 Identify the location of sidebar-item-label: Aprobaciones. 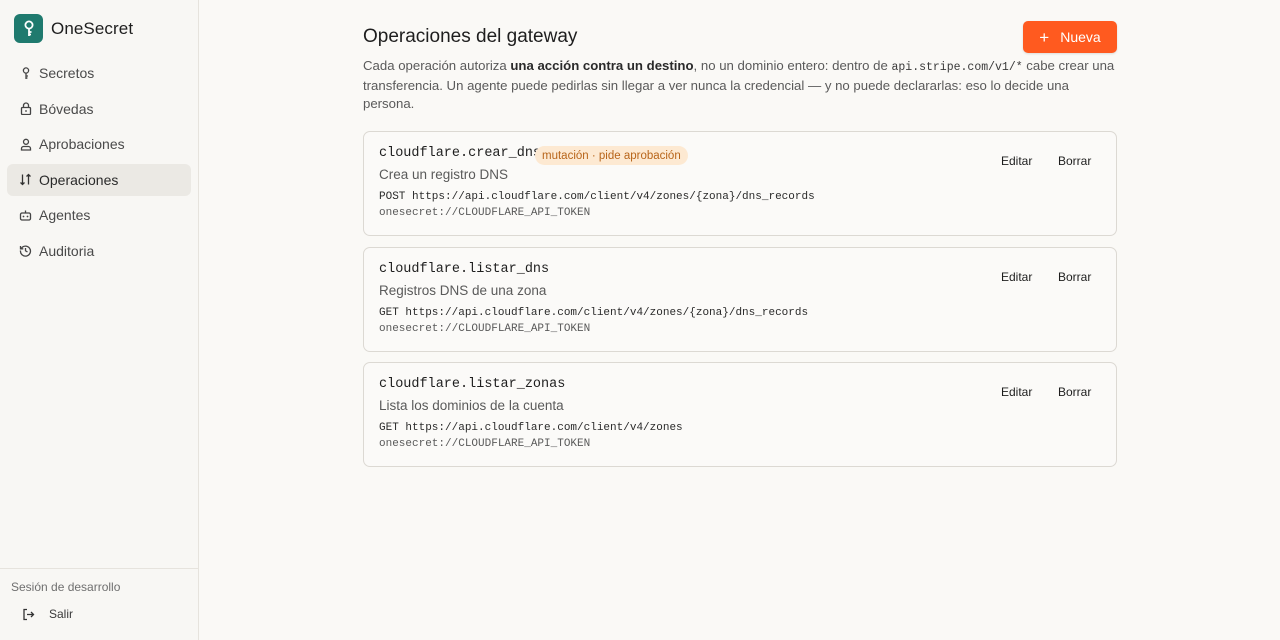
(82, 144).